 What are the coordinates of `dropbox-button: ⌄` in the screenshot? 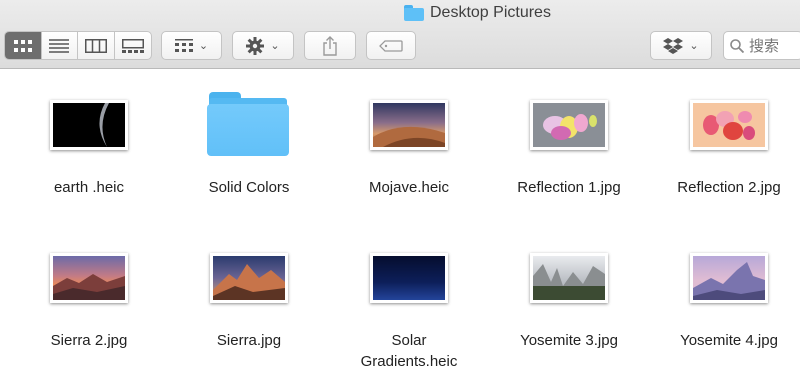 It's located at (681, 45).